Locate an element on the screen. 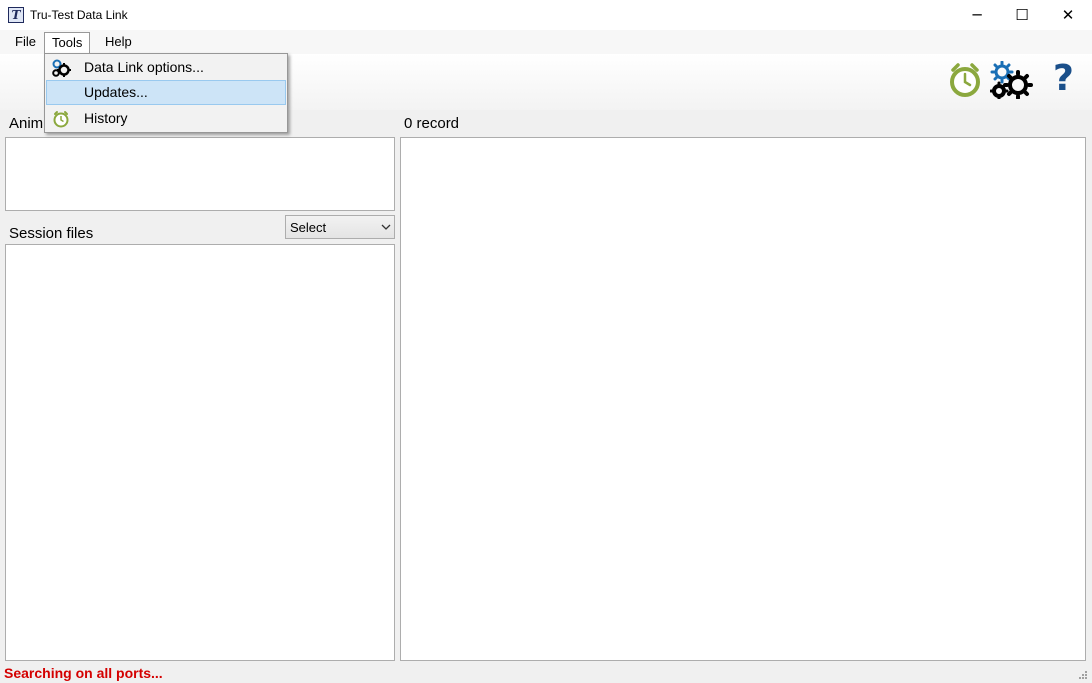  menu-tools: Tools is located at coordinates (67, 43).